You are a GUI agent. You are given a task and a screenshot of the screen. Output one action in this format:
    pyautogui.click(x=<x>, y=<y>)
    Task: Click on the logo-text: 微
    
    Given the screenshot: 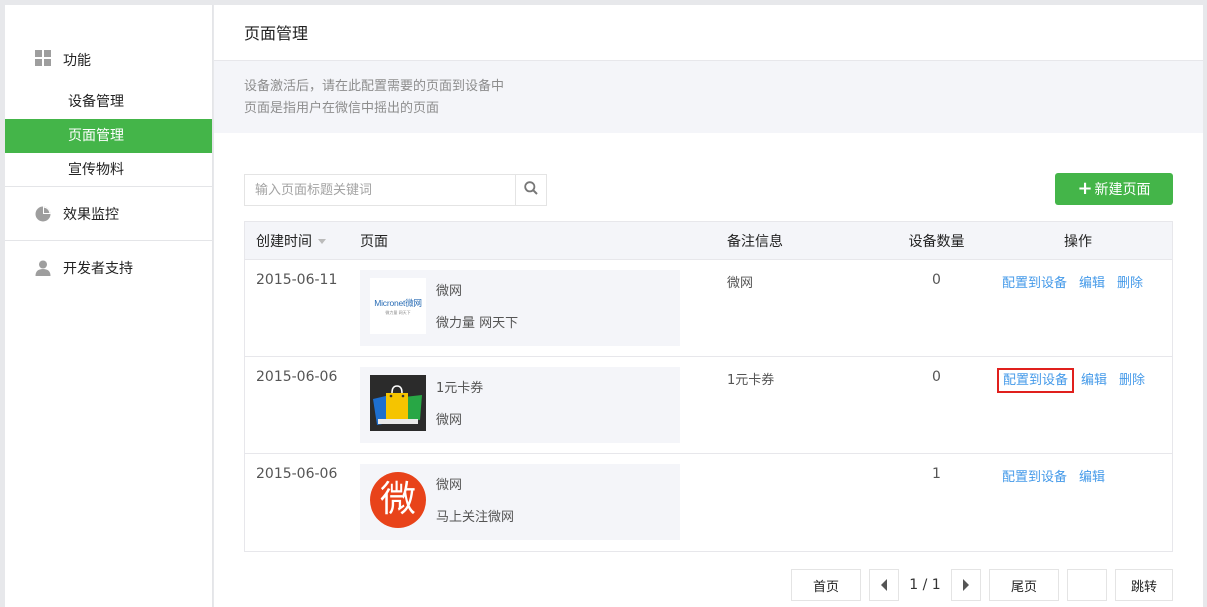 What is the action you would take?
    pyautogui.click(x=397, y=499)
    